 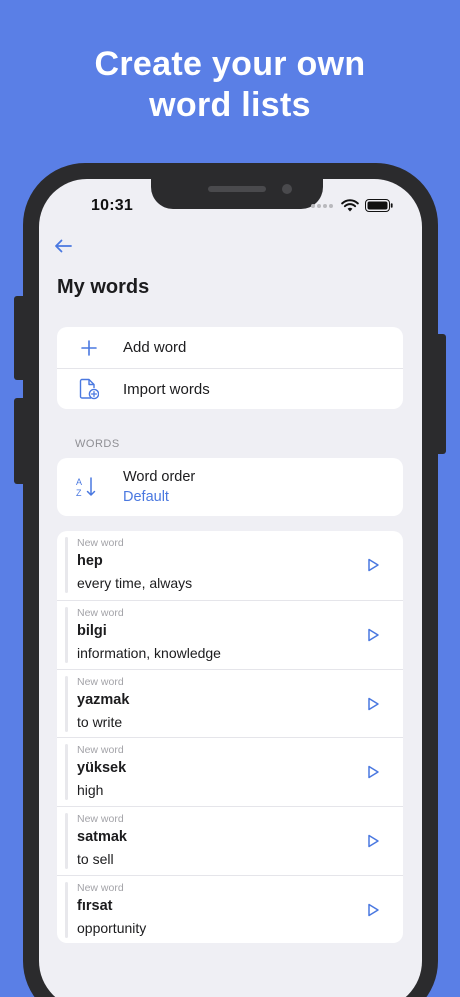 What do you see at coordinates (97, 444) in the screenshot?
I see `section-header-words: WORDS` at bounding box center [97, 444].